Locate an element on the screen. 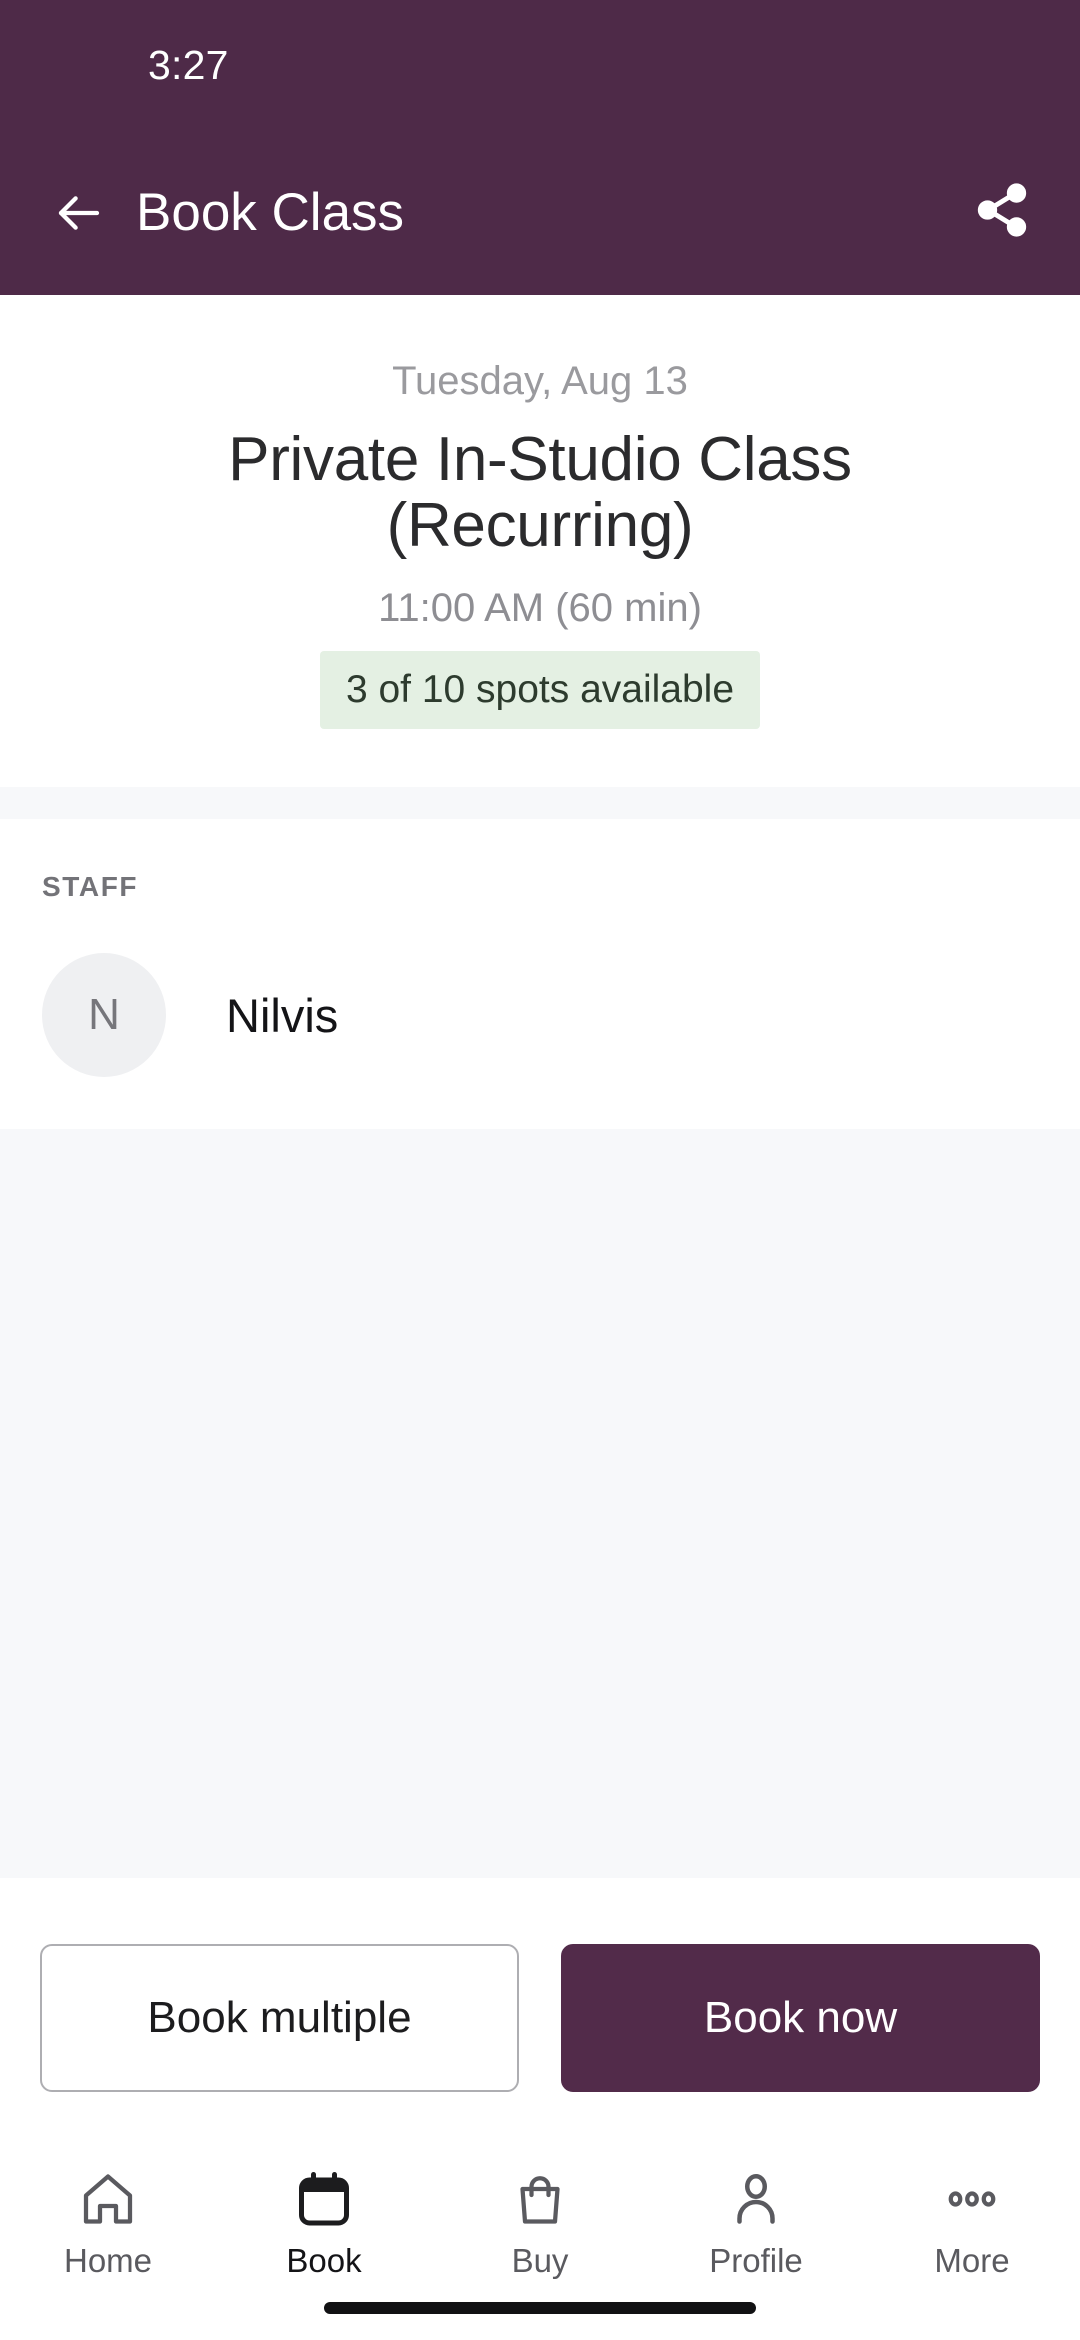 This screenshot has width=1080, height=2340. nav-label-book: Book is located at coordinates (324, 2260).